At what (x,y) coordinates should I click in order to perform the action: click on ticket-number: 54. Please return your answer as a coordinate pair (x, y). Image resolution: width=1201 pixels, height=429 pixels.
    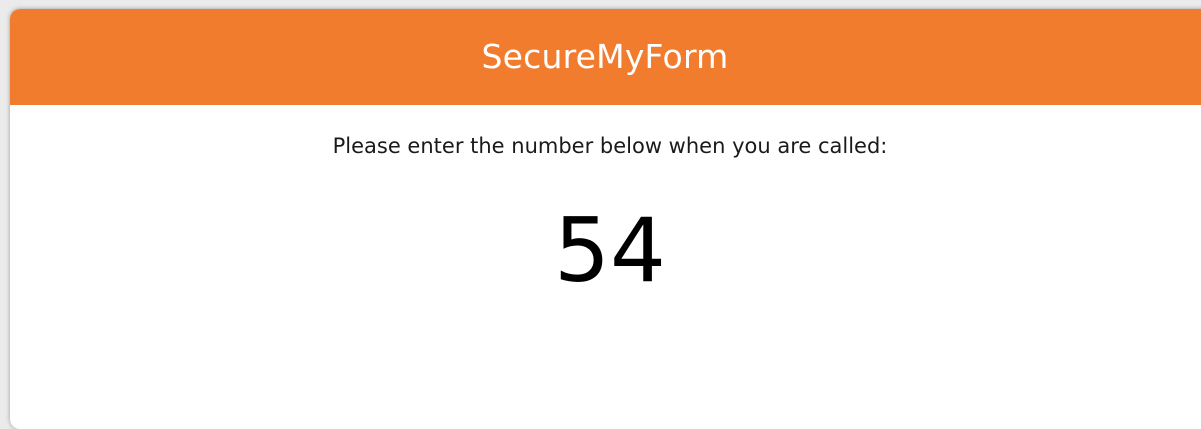
    Looking at the image, I should click on (610, 250).